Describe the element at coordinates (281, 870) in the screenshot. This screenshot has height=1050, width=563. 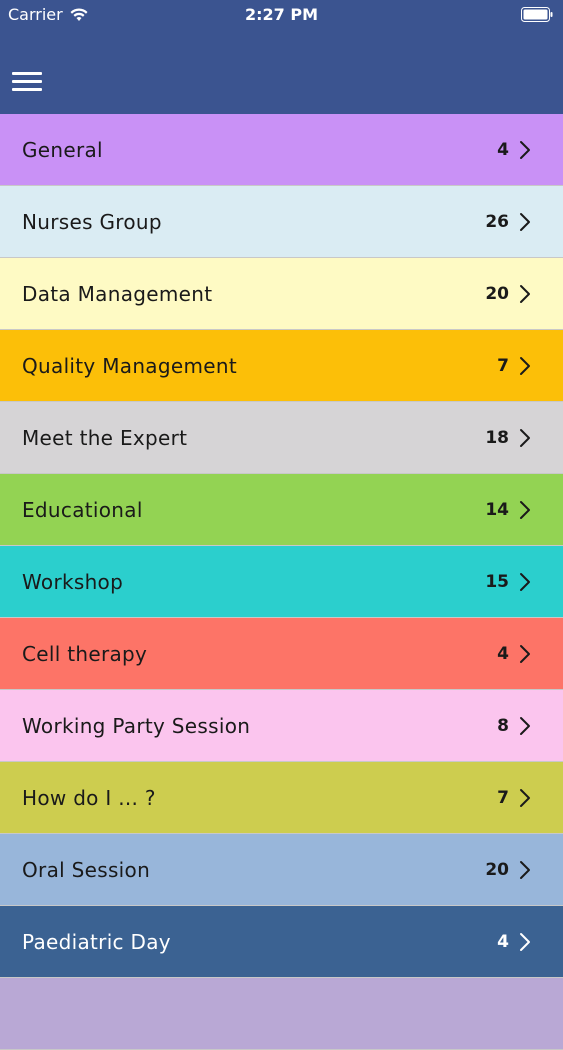
I see `list-item: Oral Session 20` at that location.